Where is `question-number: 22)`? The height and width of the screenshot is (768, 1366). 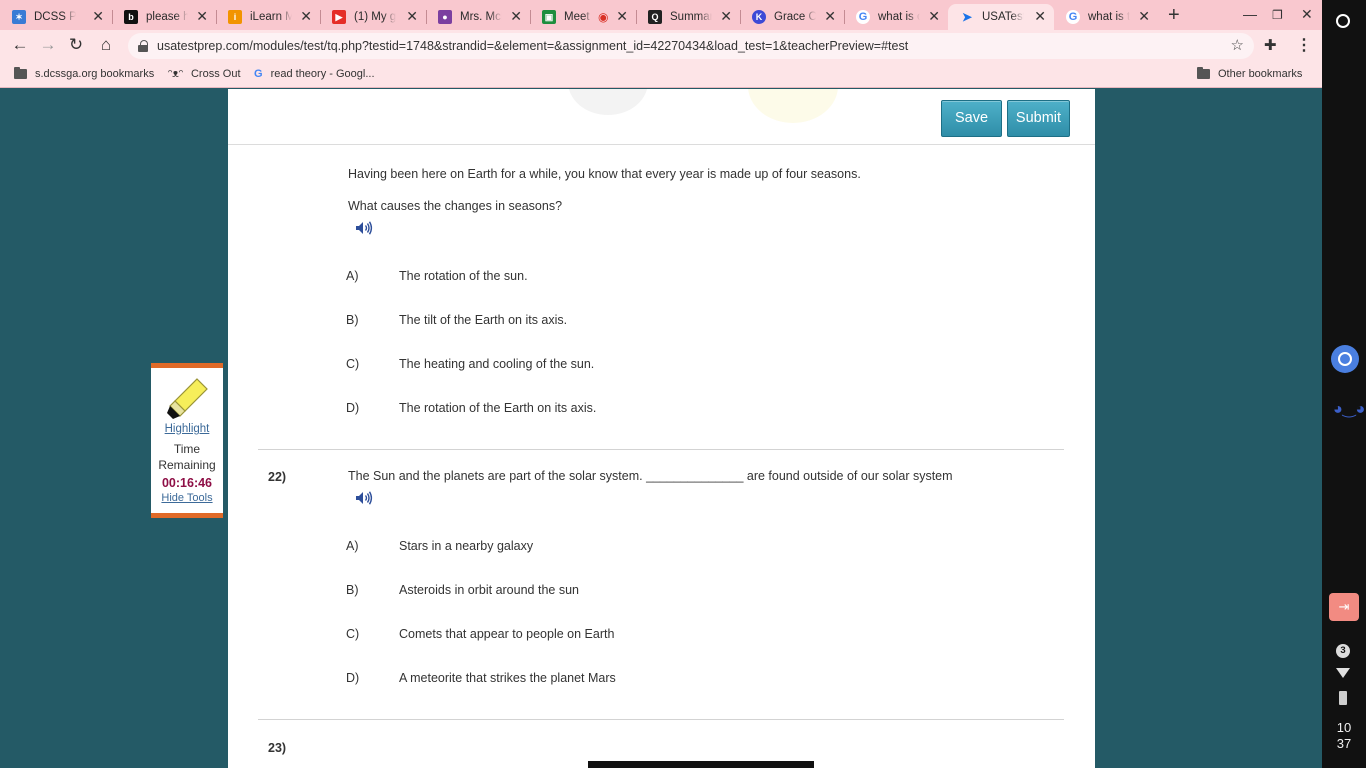 question-number: 22) is located at coordinates (277, 477).